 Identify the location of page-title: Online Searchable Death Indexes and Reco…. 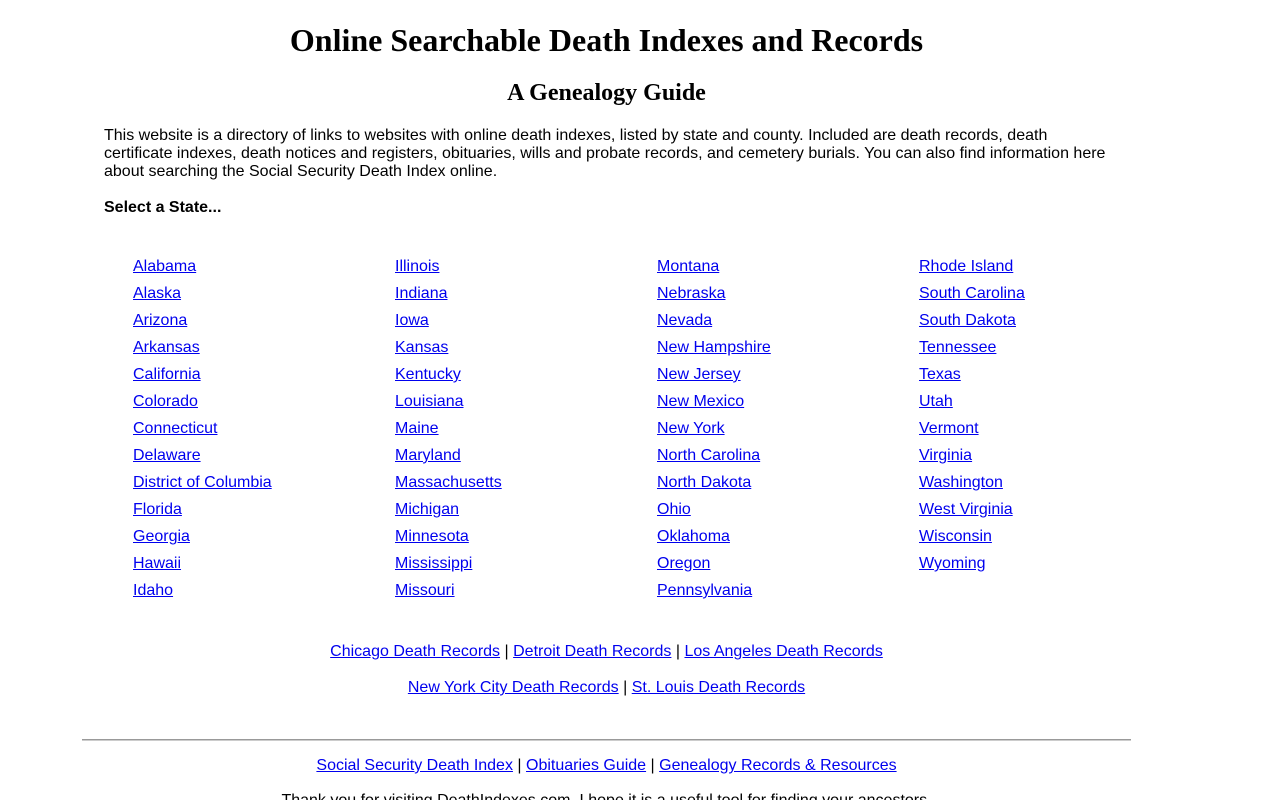
(606, 40).